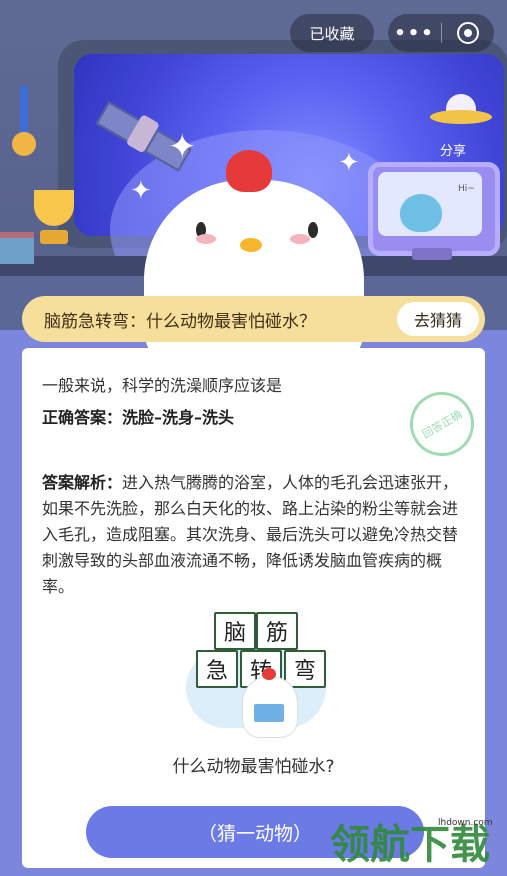 This screenshot has width=507, height=876. What do you see at coordinates (332, 33) in the screenshot?
I see `favorite-button: 已收藏` at bounding box center [332, 33].